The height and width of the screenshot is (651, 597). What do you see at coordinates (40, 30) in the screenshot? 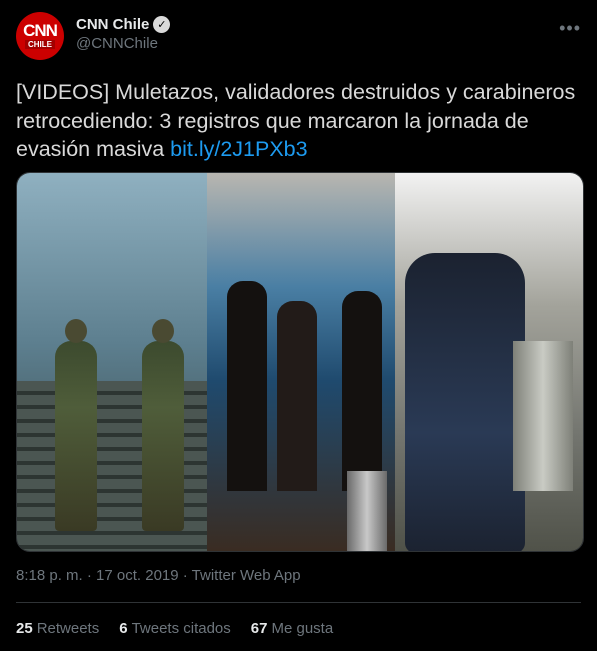
I see `cnn-logo-text: CNN` at bounding box center [40, 30].